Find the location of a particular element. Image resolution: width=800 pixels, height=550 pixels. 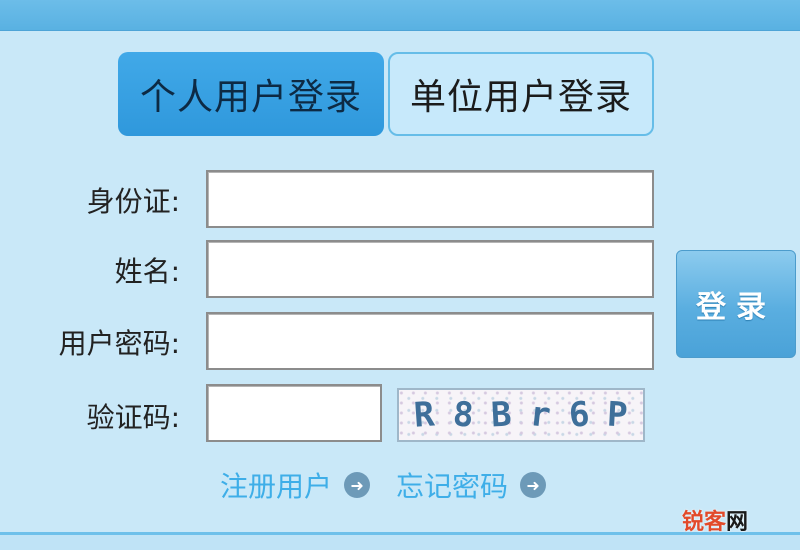

id-card-input is located at coordinates (430, 199).